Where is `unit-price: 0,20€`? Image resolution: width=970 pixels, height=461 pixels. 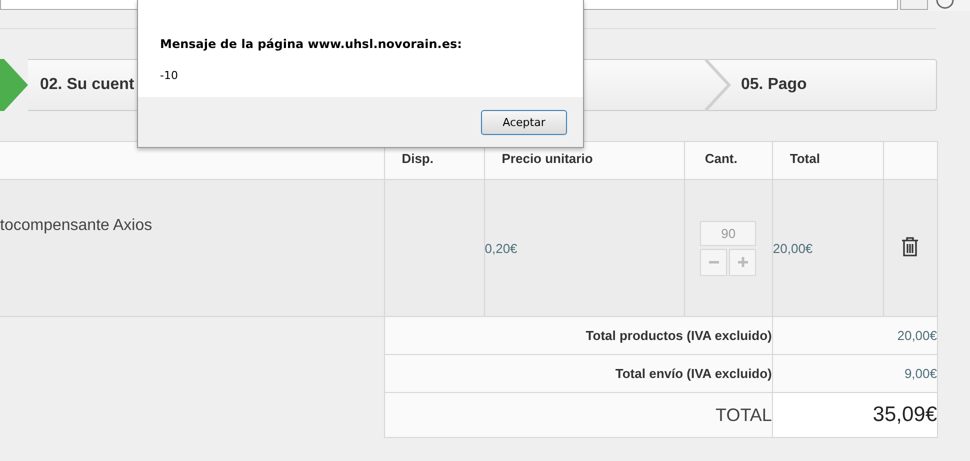
unit-price: 0,20€ is located at coordinates (501, 248).